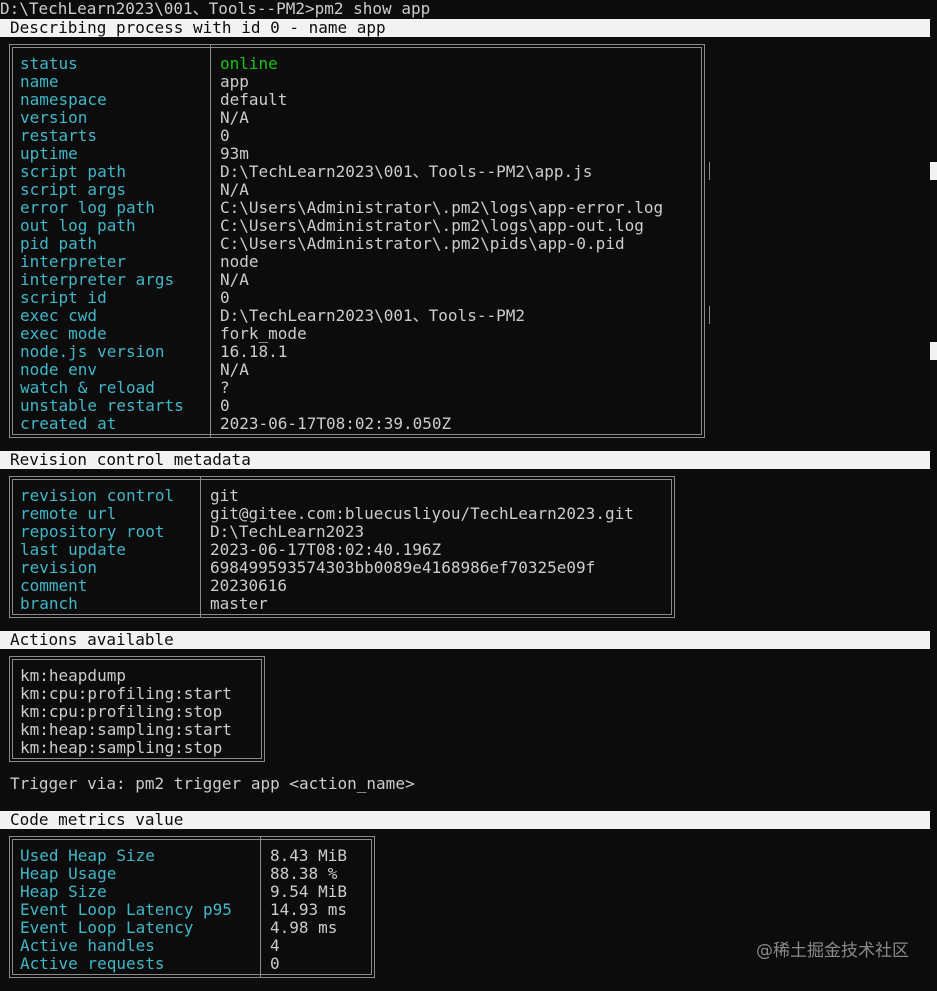  I want to click on row-key: exec mode, so click(63, 333).